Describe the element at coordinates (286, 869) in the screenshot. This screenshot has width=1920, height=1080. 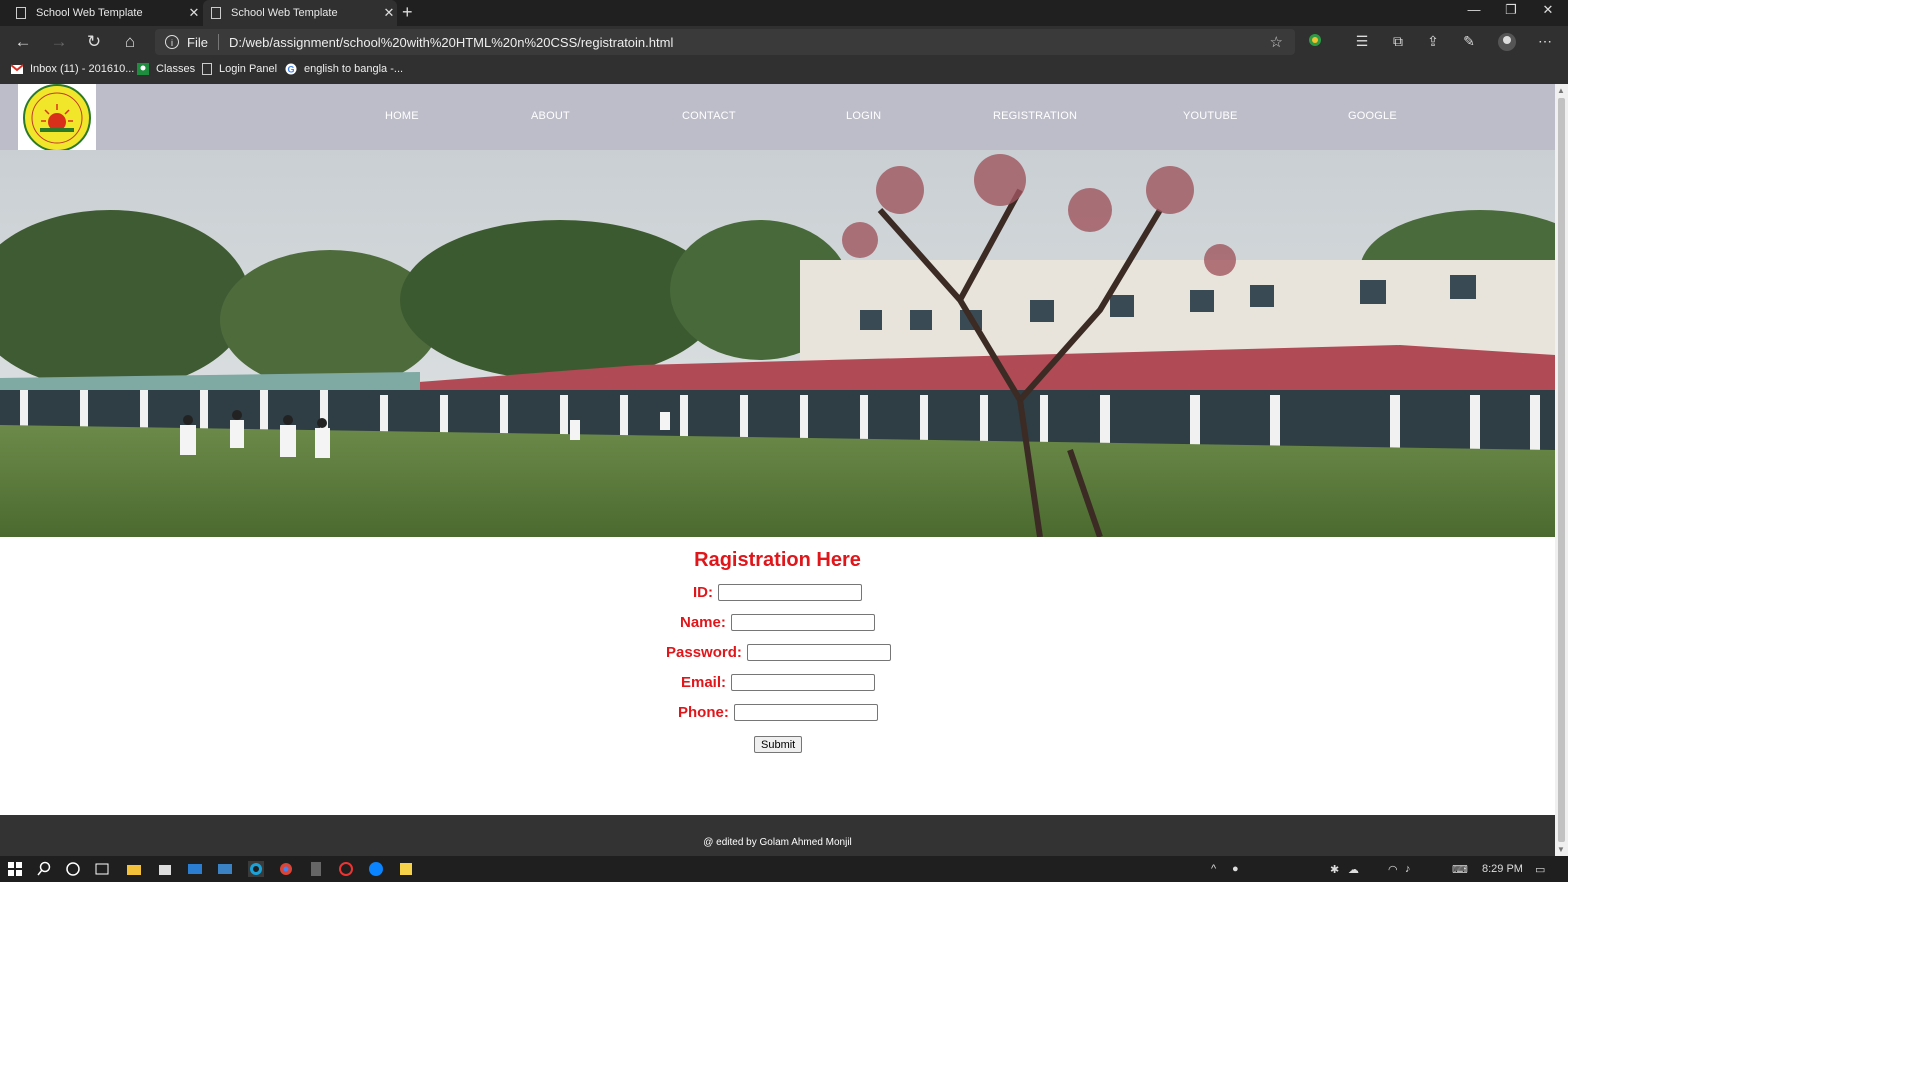
I see `chrome-icon` at that location.